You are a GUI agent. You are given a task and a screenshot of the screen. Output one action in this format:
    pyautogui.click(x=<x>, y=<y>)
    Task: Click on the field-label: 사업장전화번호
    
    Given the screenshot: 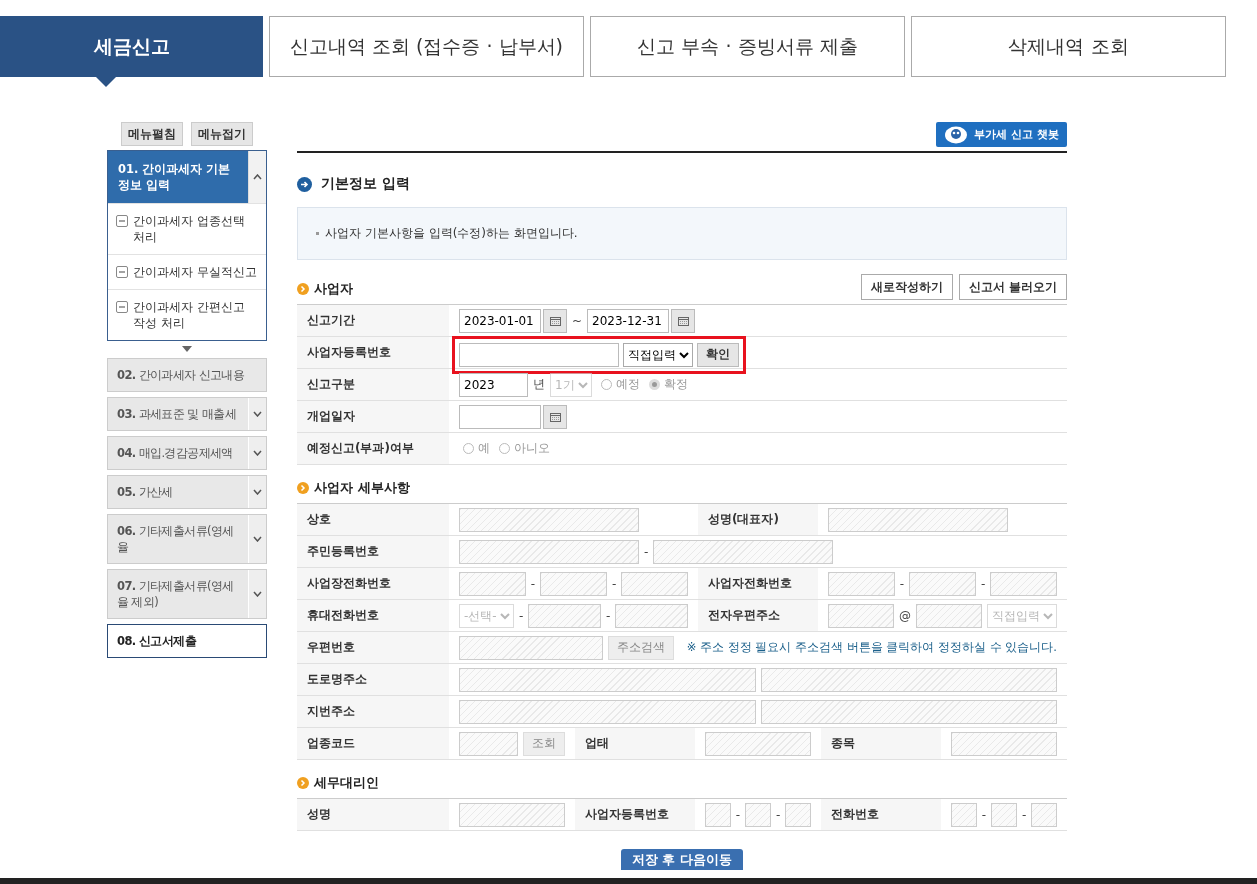 What is the action you would take?
    pyautogui.click(x=373, y=583)
    